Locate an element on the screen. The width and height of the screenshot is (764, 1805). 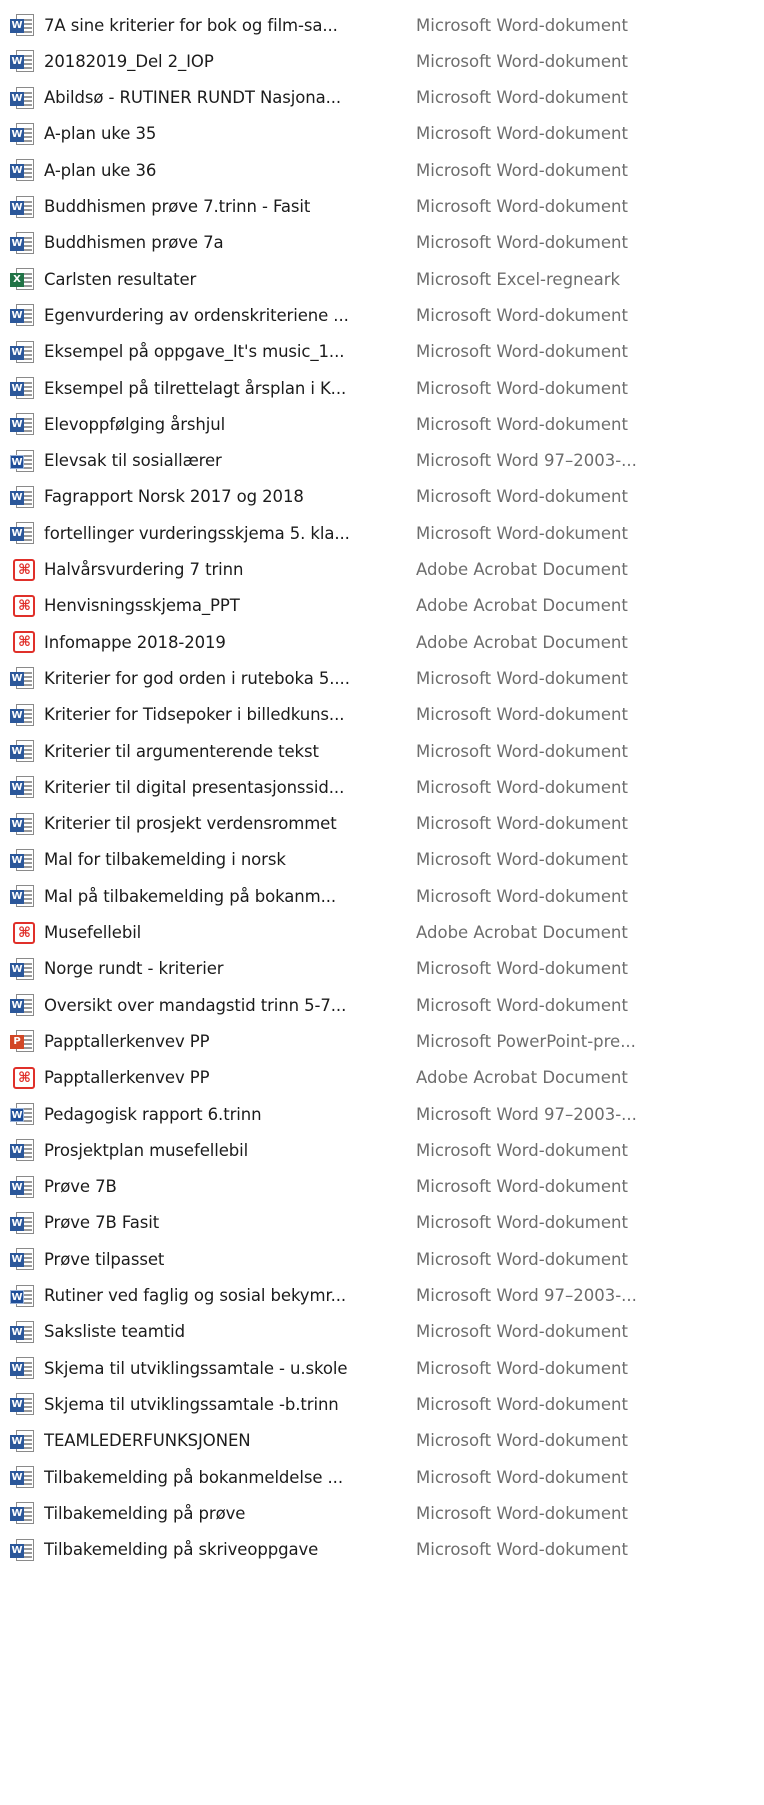
file-name: Halvårsvurdering 7 trinn is located at coordinates (144, 569).